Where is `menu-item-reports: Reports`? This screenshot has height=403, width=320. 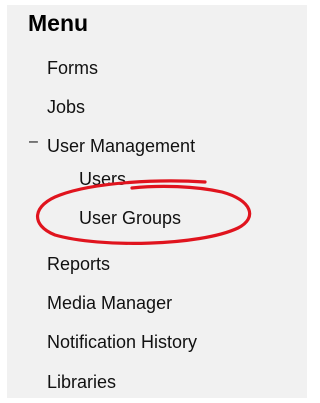
menu-item-reports: Reports is located at coordinates (78, 264).